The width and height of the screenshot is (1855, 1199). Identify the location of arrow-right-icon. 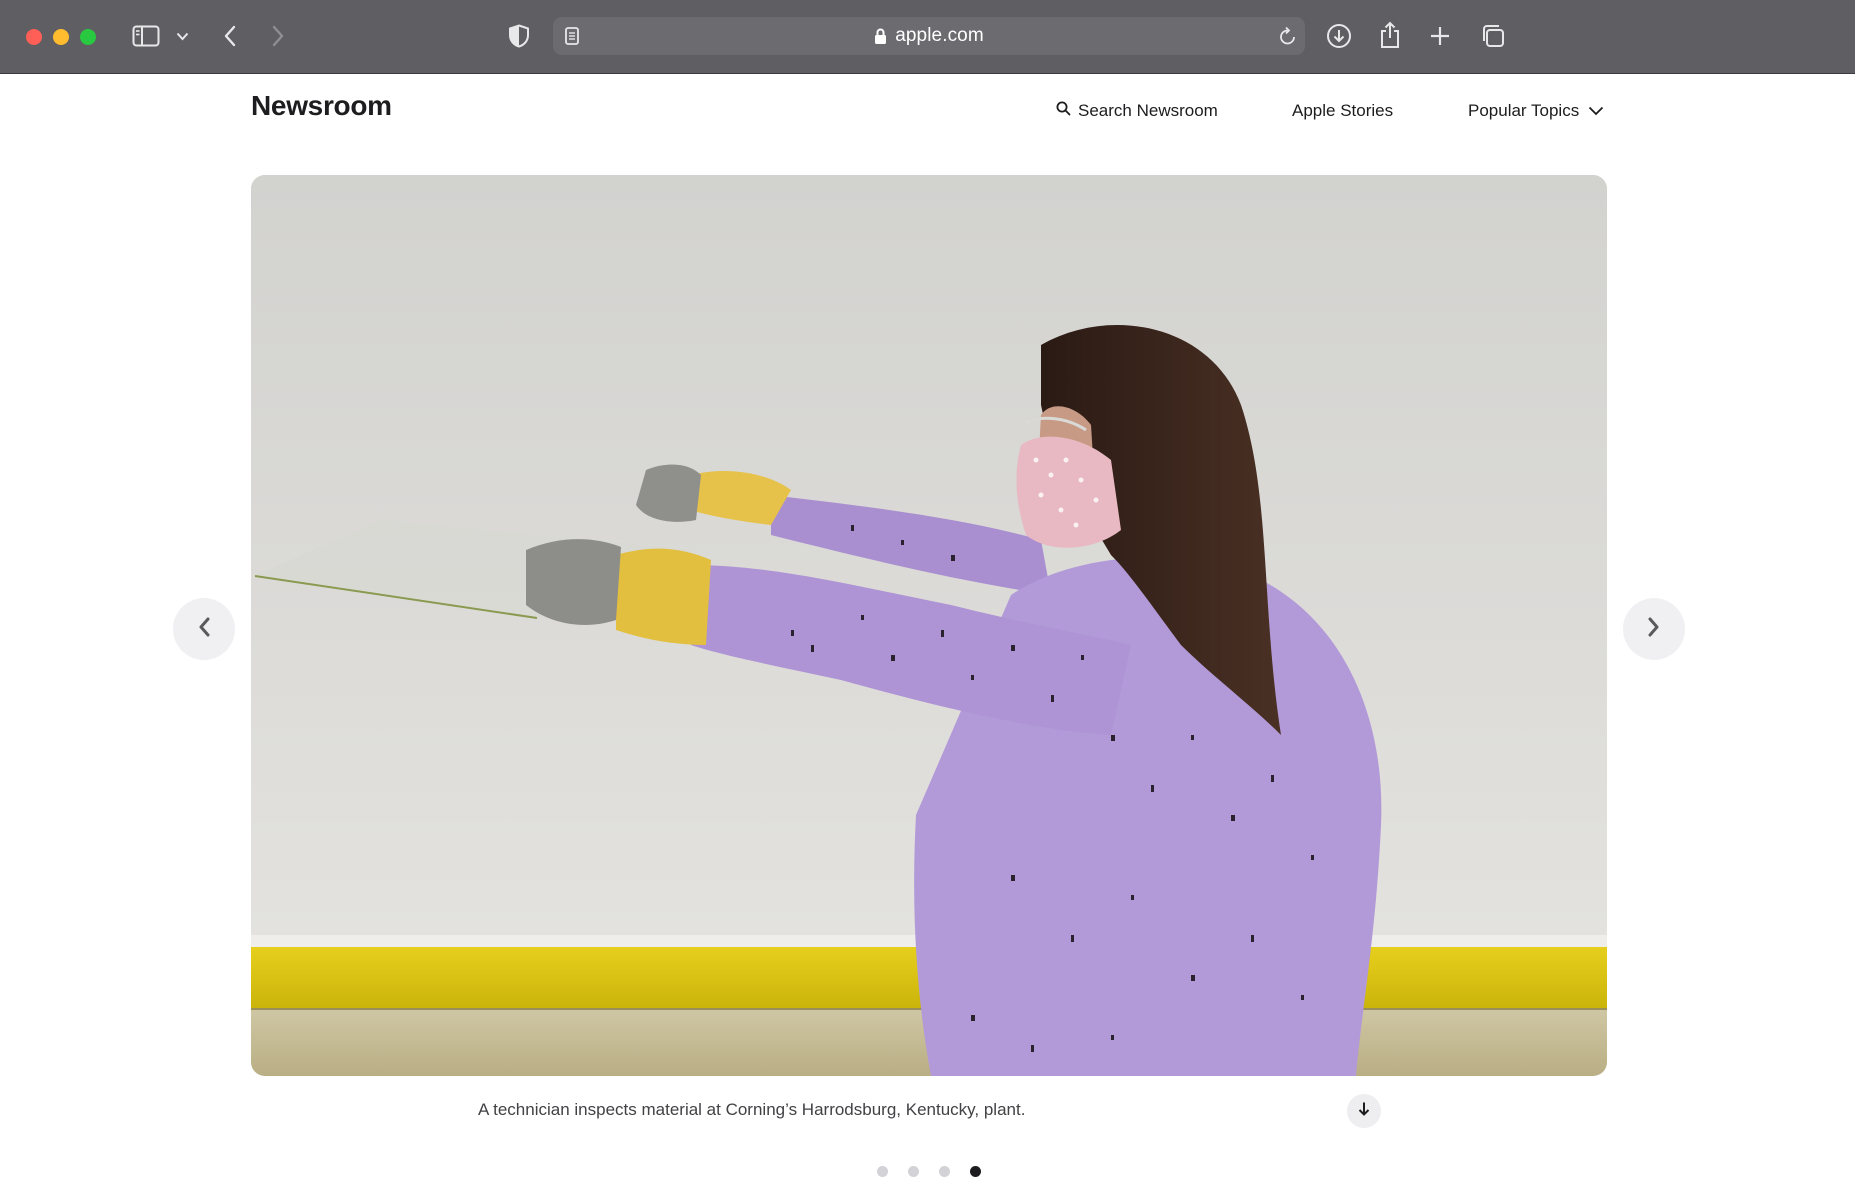
(1654, 629).